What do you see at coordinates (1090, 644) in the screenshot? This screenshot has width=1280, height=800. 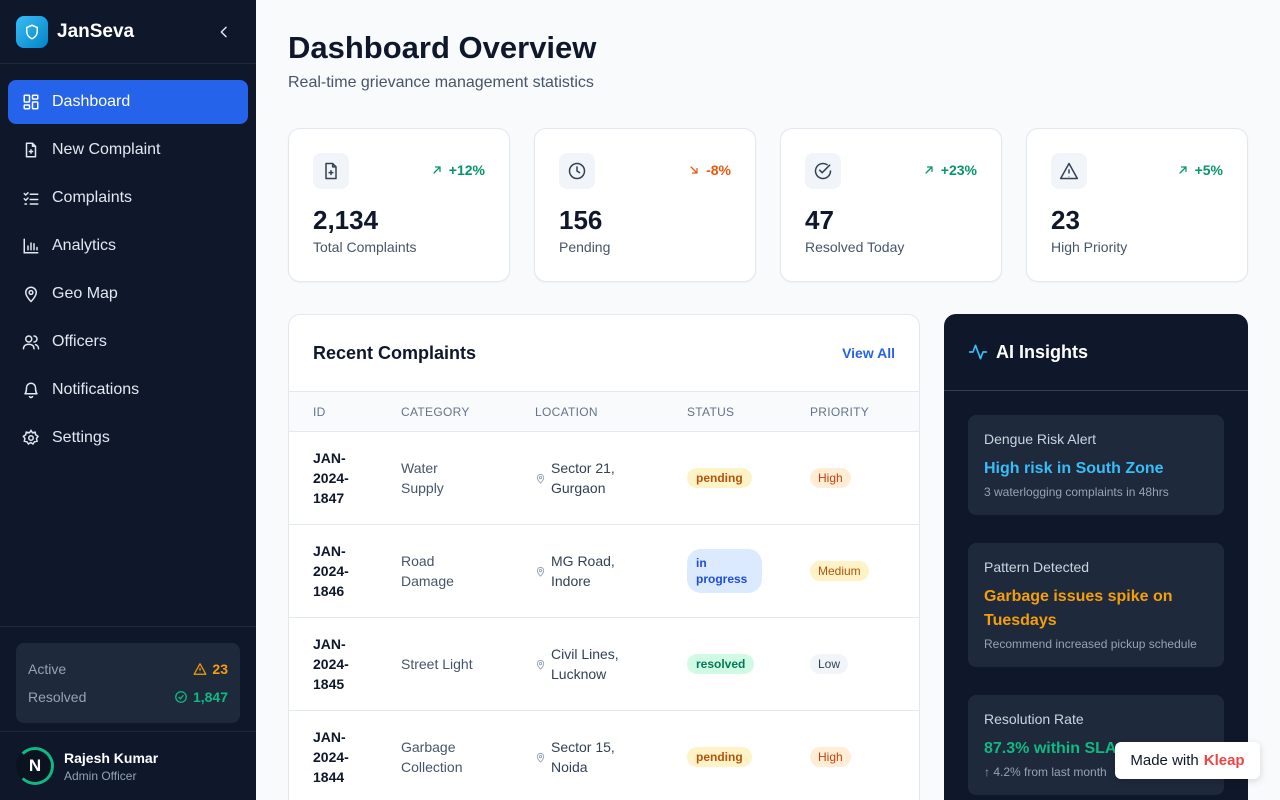 I see `insight-description: Recommend increased pickup schedule` at bounding box center [1090, 644].